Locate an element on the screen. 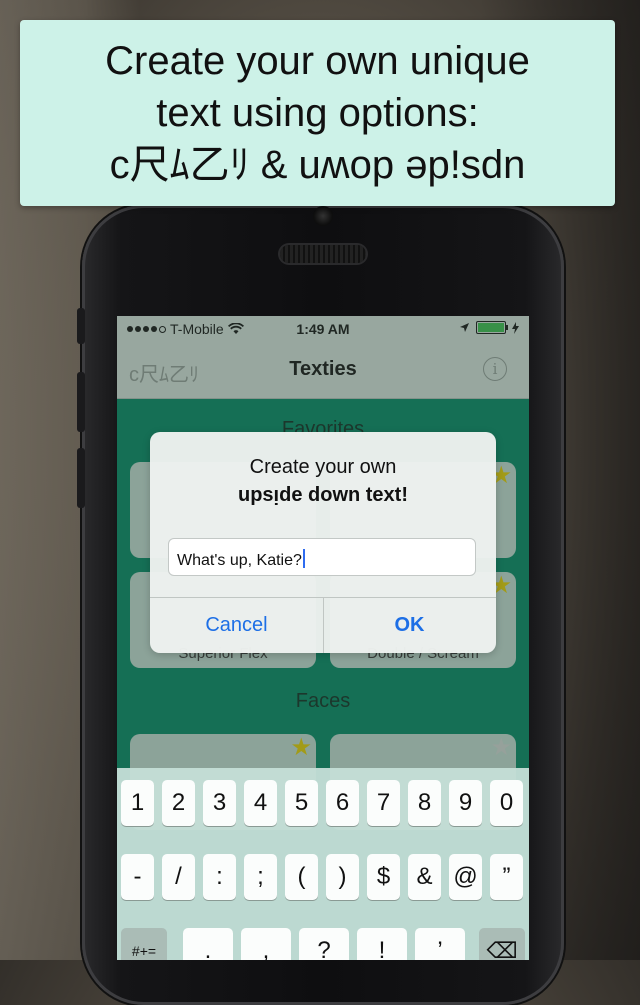 The image size is (640, 1005). key-1: 1 is located at coordinates (137, 803).